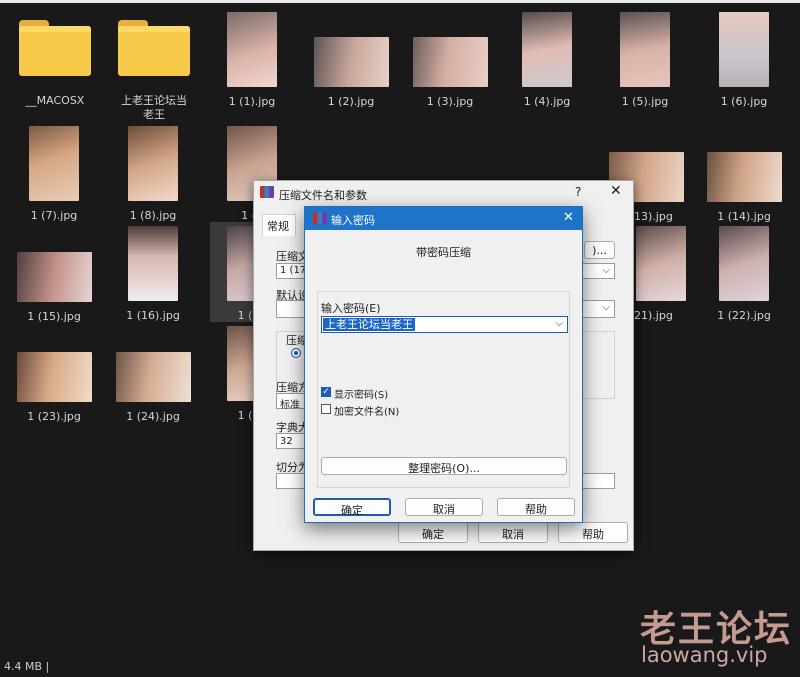 The height and width of the screenshot is (677, 800). I want to click on folder-macosx: __MACOSX, so click(55, 64).